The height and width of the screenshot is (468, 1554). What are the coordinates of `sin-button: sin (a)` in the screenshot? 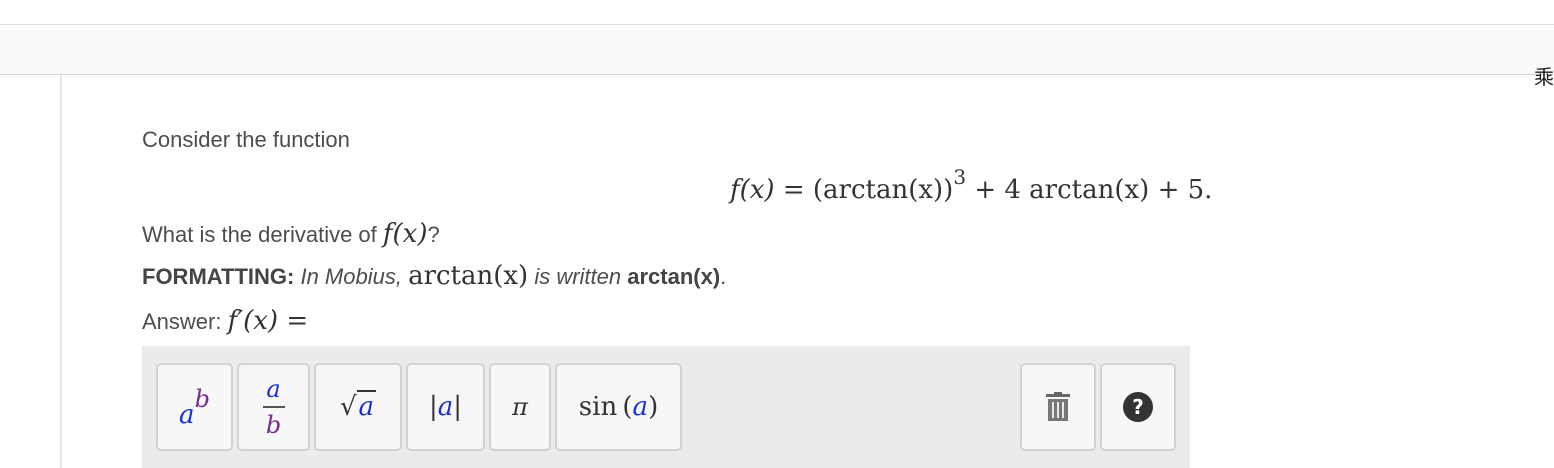 It's located at (618, 407).